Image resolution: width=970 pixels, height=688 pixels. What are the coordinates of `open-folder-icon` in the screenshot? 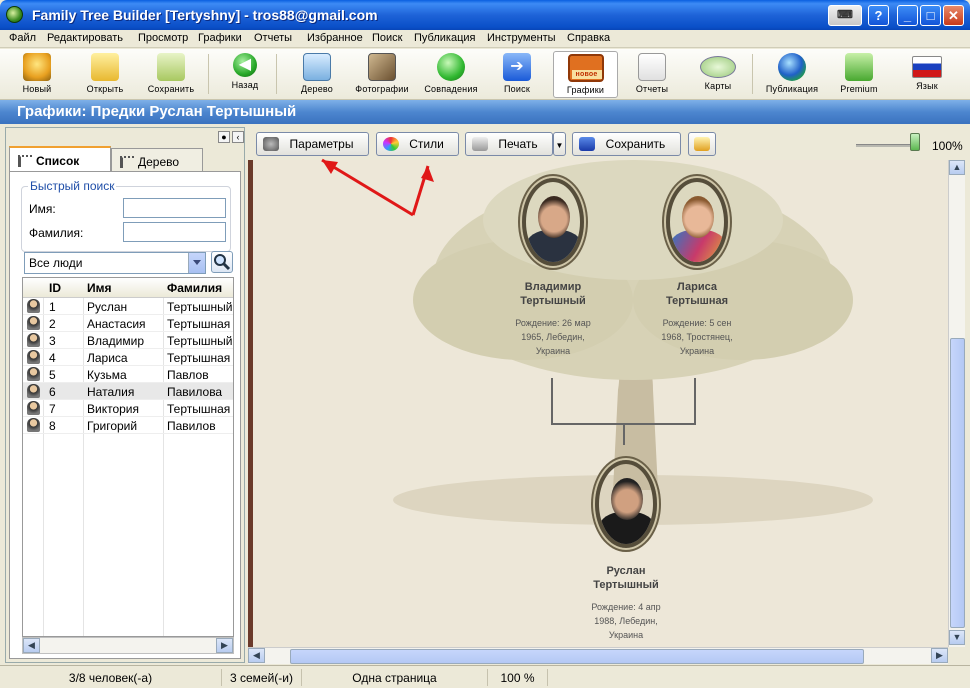 It's located at (105, 67).